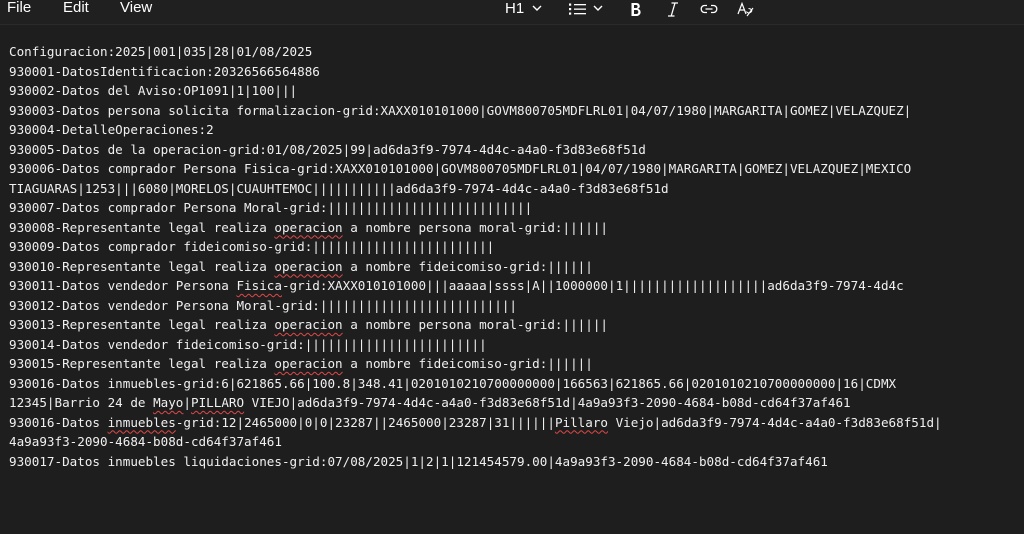 The width and height of the screenshot is (1024, 534). I want to click on text-segment: 930011-Datos vendedor Persona, so click(123, 285).